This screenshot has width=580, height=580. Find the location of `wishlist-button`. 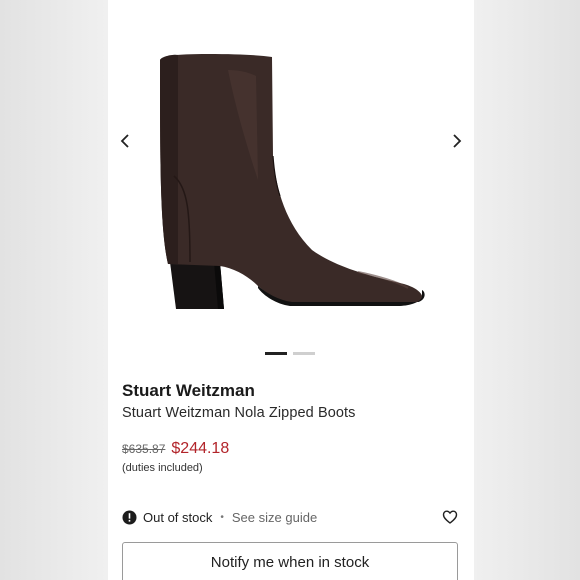

wishlist-button is located at coordinates (450, 517).